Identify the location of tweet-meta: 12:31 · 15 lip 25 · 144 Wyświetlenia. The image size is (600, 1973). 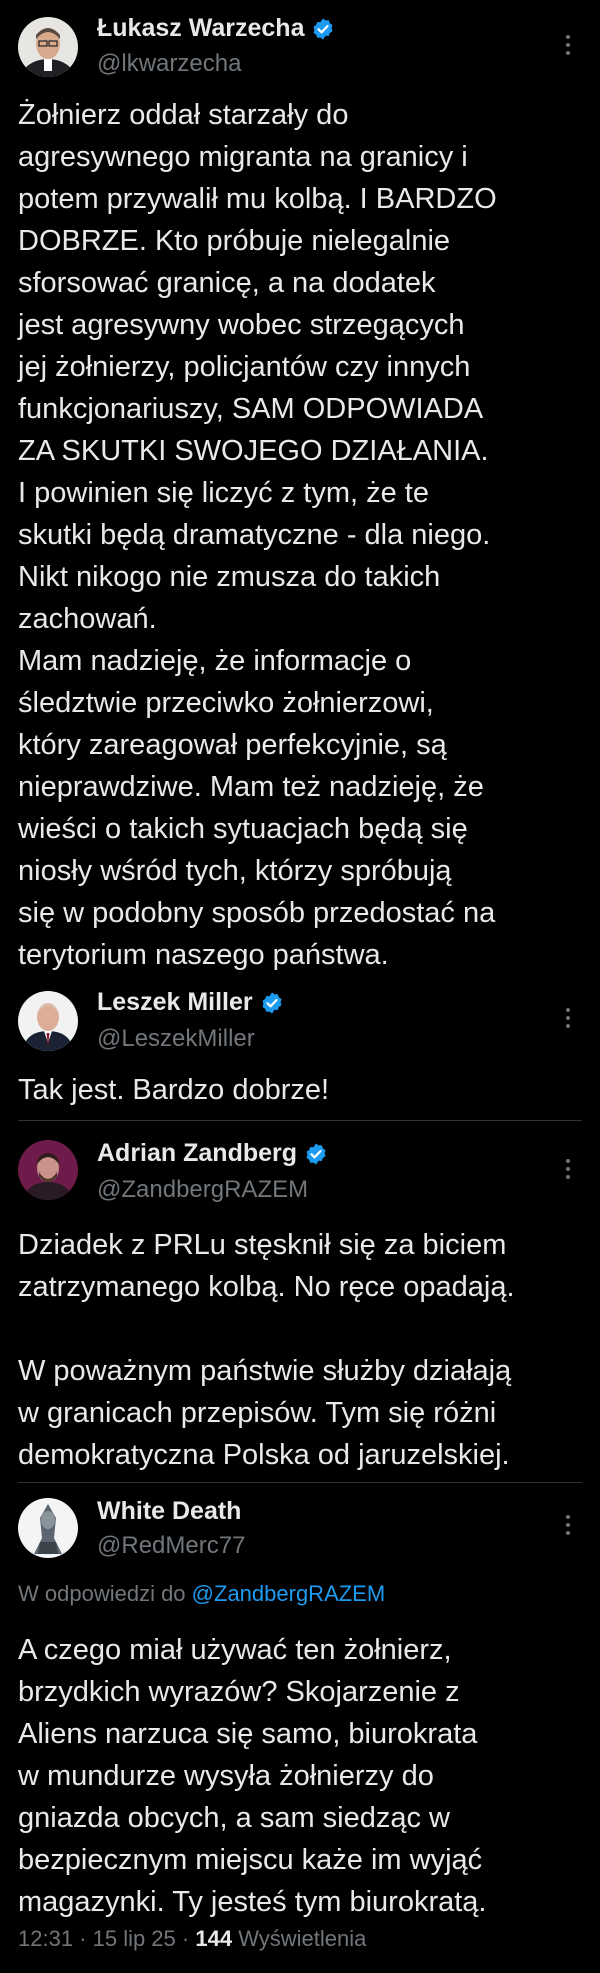
(192, 1939).